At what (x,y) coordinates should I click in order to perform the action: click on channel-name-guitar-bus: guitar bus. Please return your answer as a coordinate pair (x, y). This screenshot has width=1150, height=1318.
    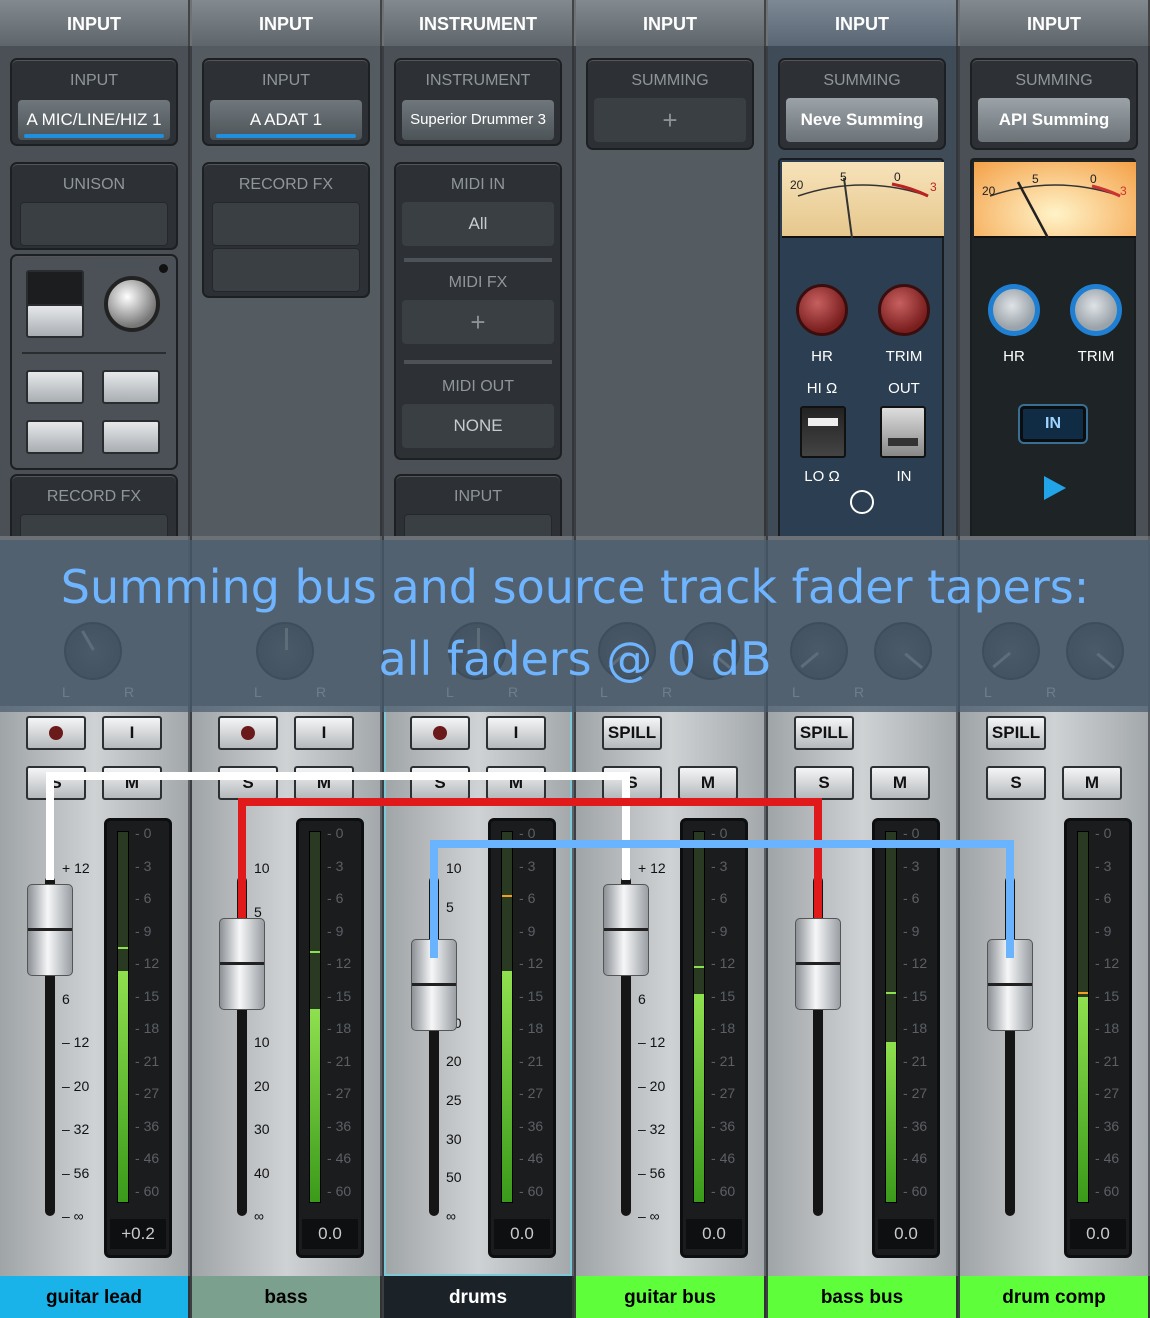
    Looking at the image, I should click on (671, 1297).